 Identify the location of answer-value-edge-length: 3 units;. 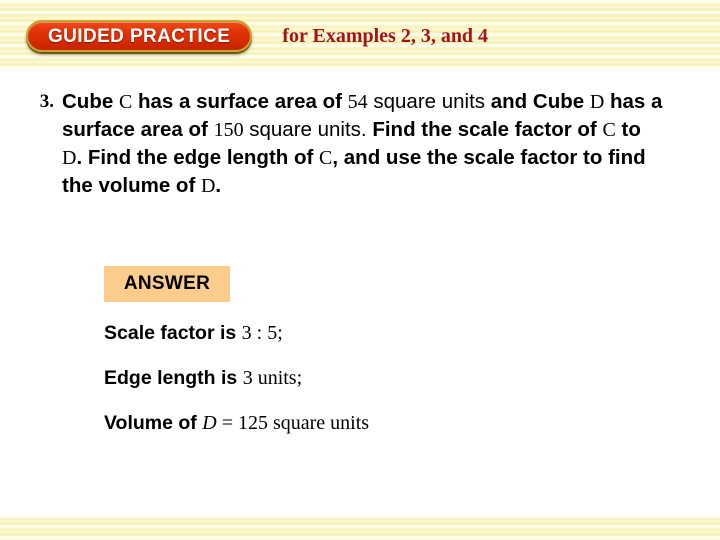
(272, 378).